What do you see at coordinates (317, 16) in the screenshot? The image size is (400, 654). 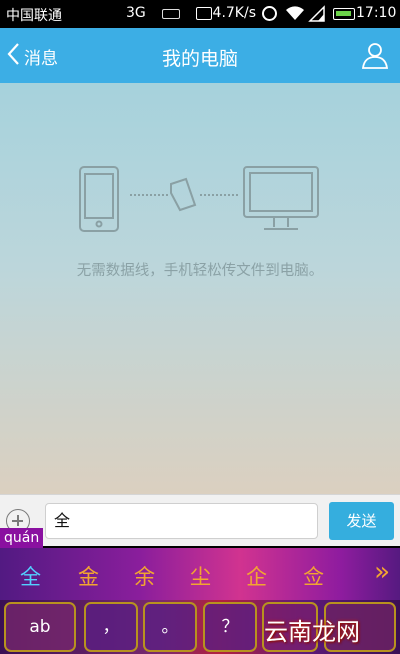 I see `signal-icon` at bounding box center [317, 16].